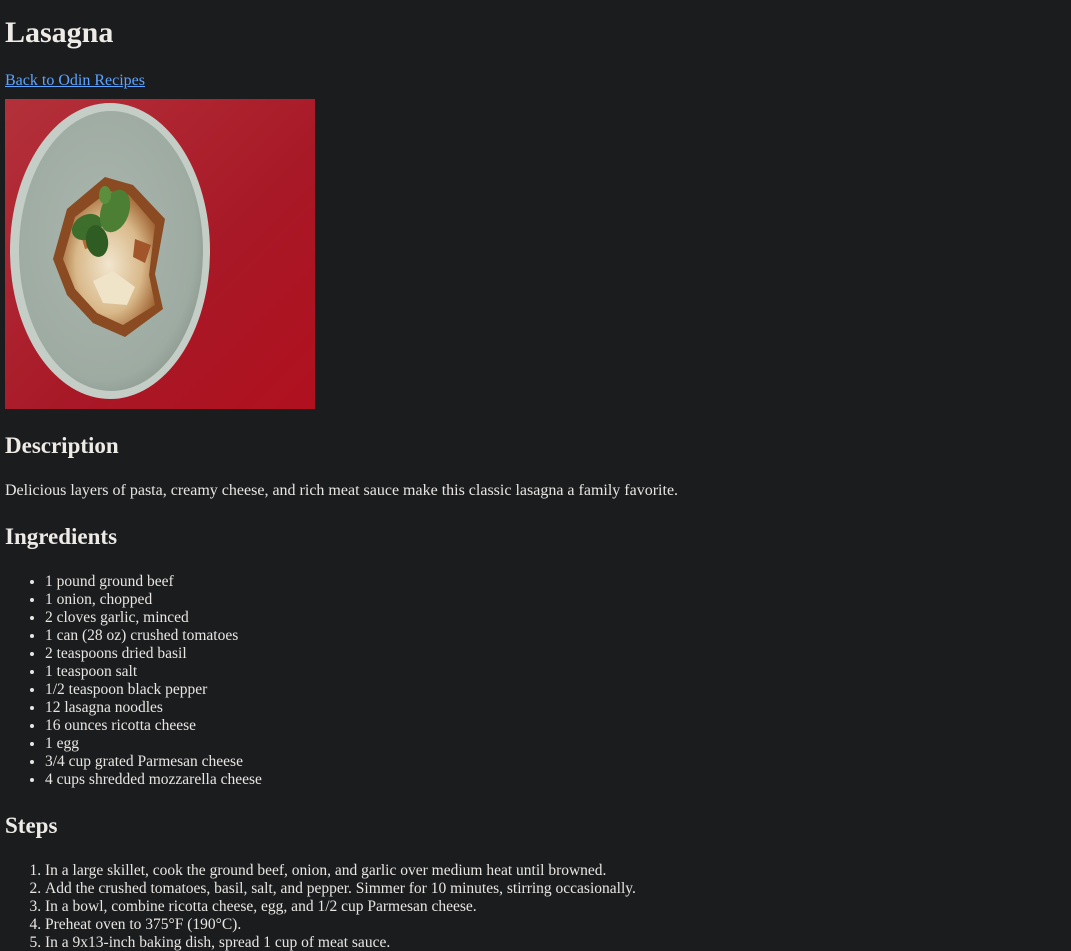 The image size is (1071, 951). Describe the element at coordinates (555, 925) in the screenshot. I see `step-item: Preheat oven to 375°F (190°C).` at that location.